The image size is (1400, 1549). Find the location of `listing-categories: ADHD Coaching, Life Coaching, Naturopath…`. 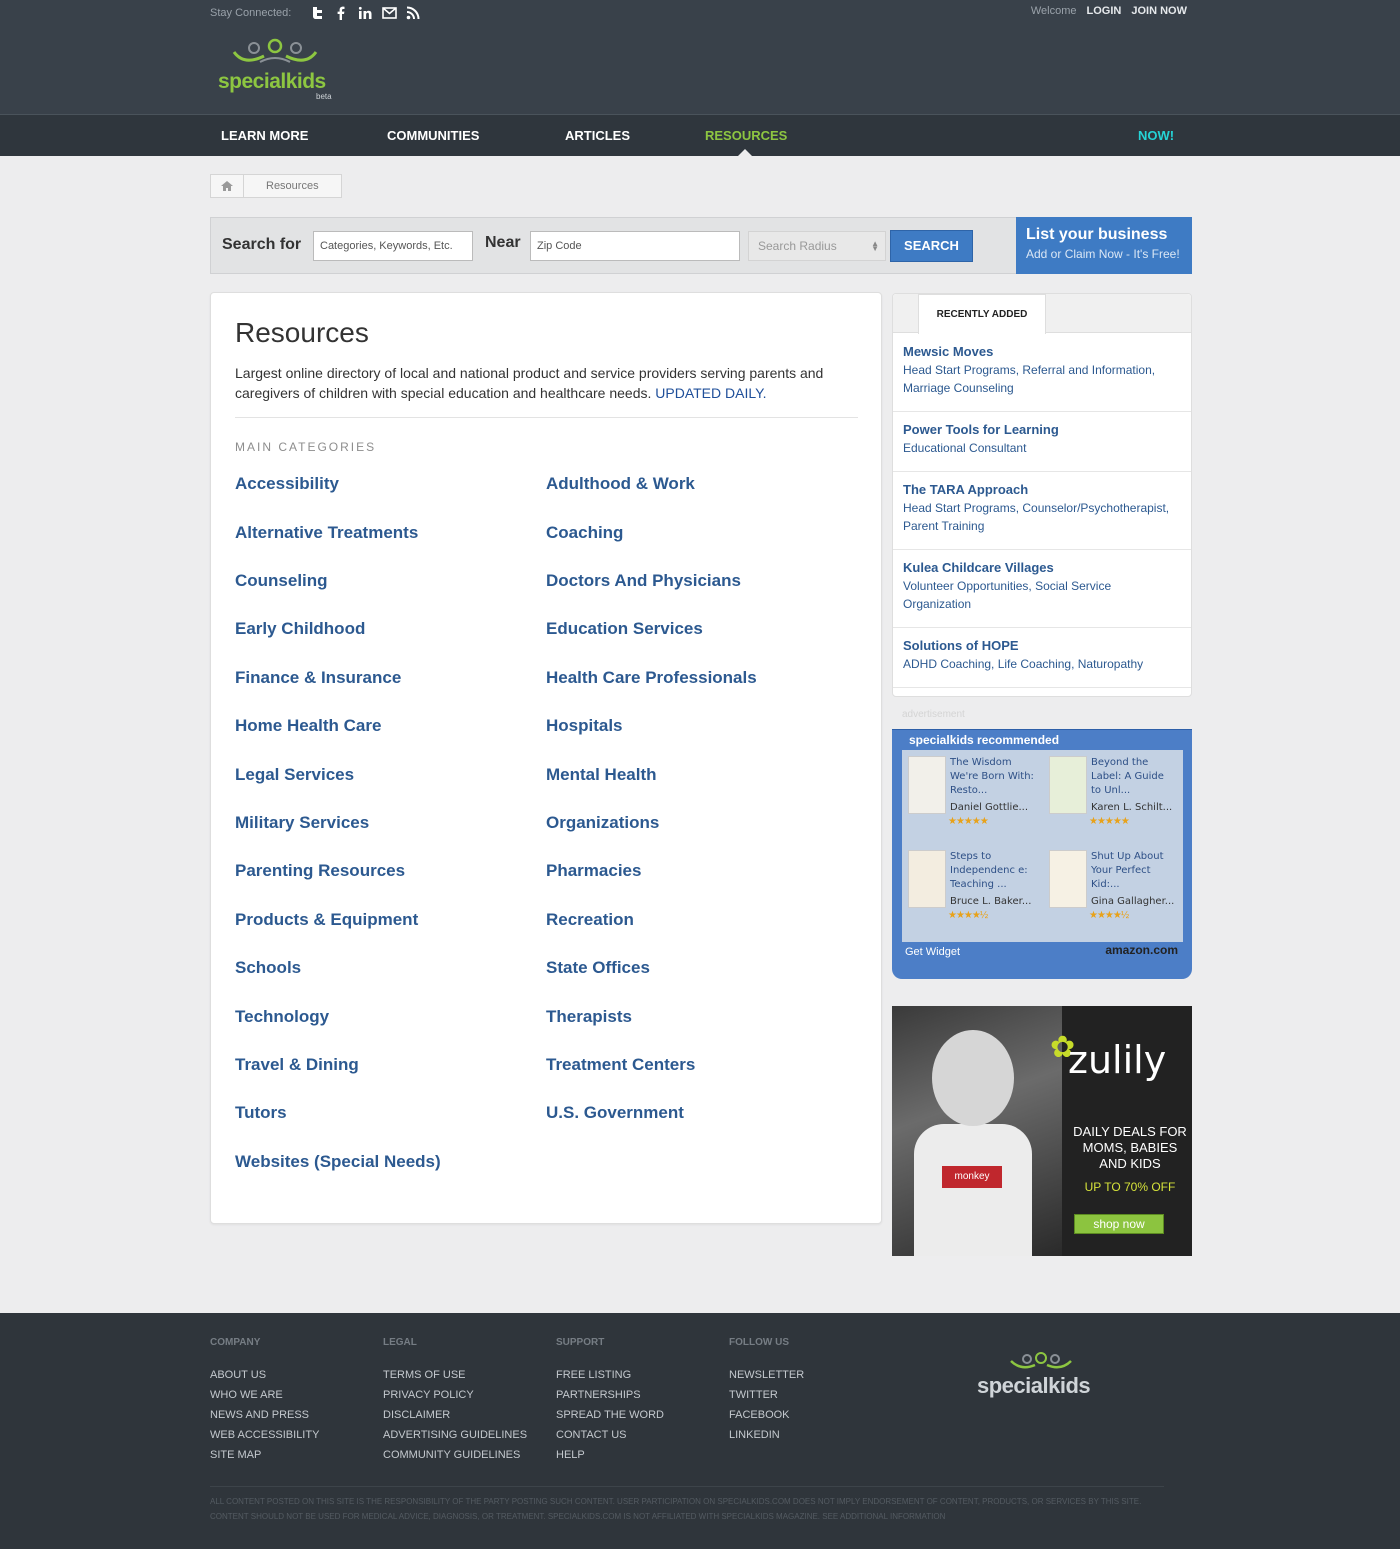

listing-categories: ADHD Coaching, Life Coaching, Naturopath… is located at coordinates (1042, 664).